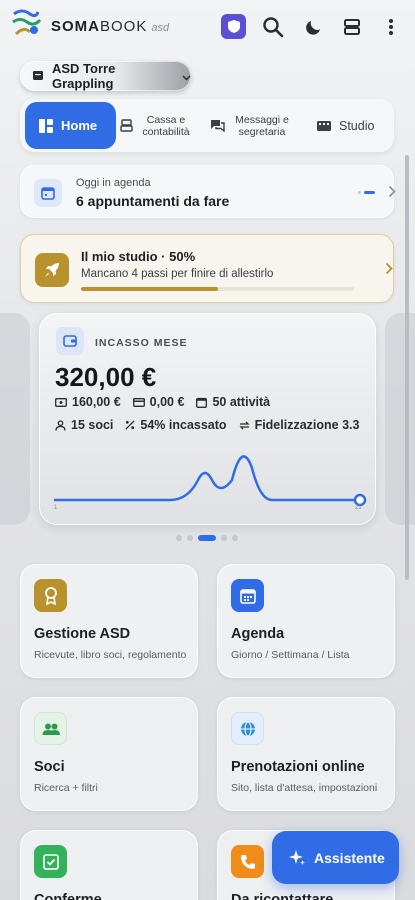 This screenshot has width=415, height=900. What do you see at coordinates (15, 419) in the screenshot?
I see `kpi-card-prev` at bounding box center [15, 419].